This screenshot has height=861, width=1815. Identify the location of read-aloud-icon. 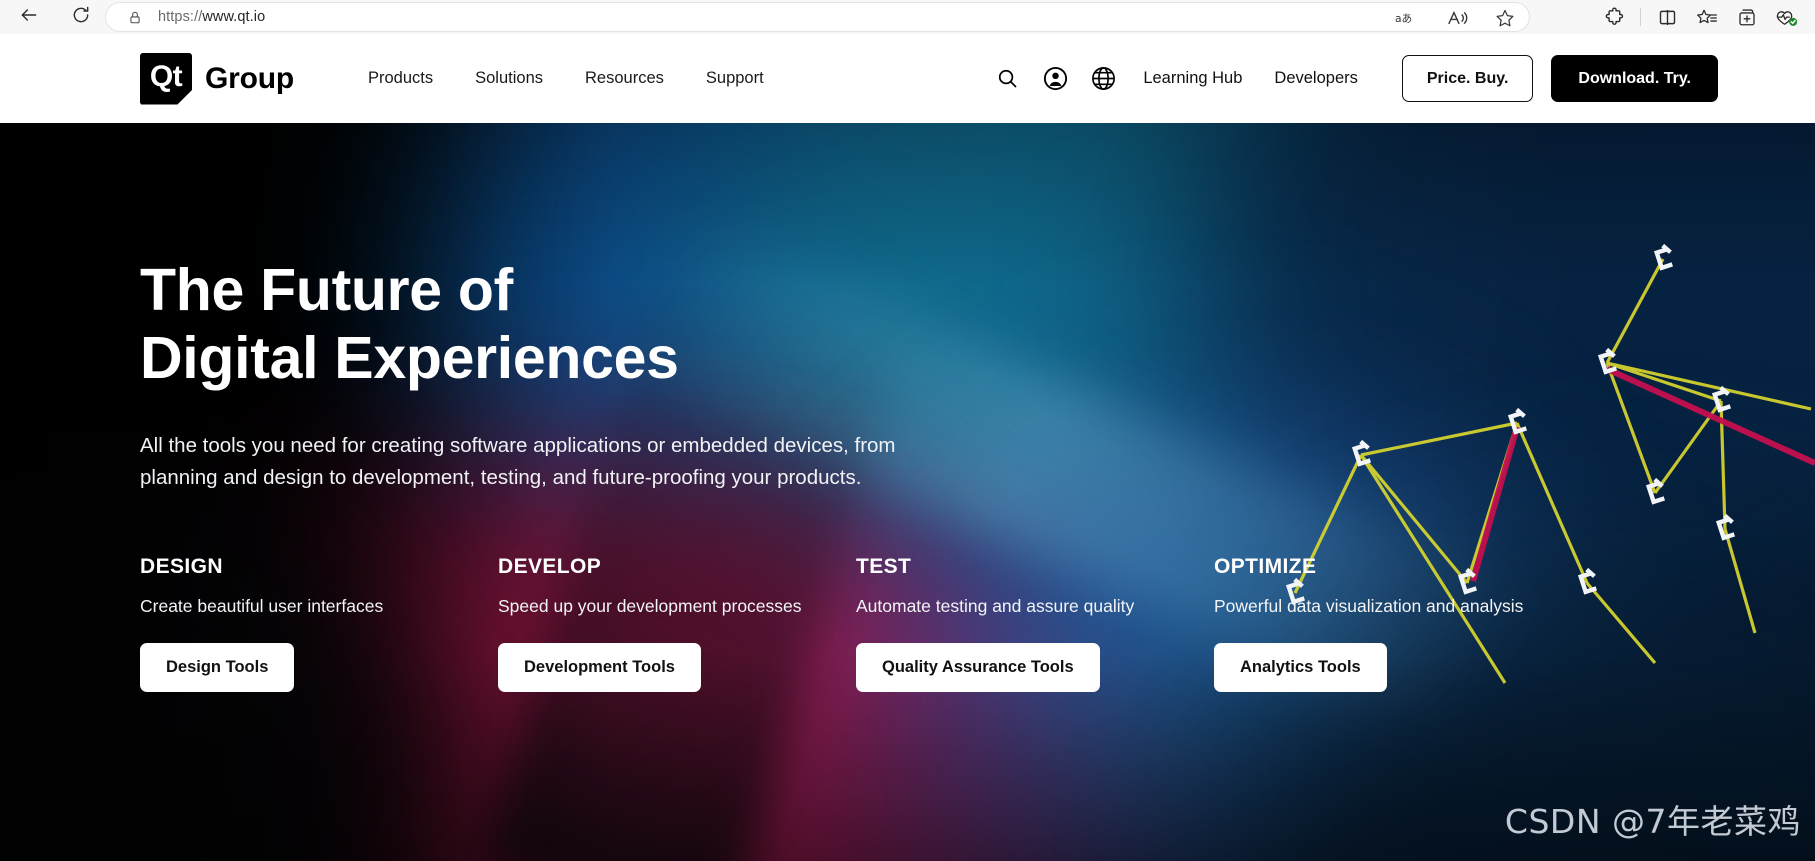
(1458, 18).